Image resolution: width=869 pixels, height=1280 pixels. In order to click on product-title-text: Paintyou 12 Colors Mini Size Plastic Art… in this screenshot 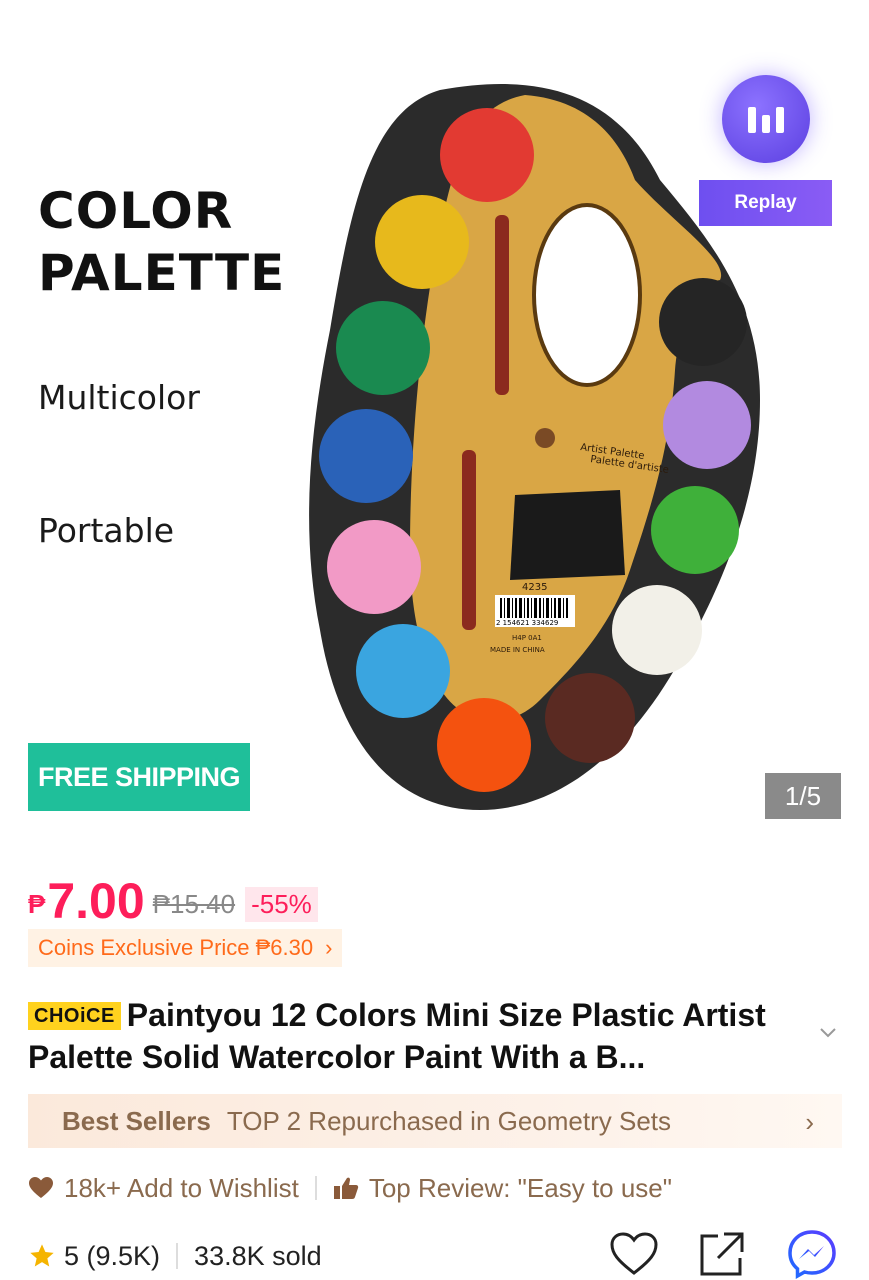, I will do `click(397, 1036)`.